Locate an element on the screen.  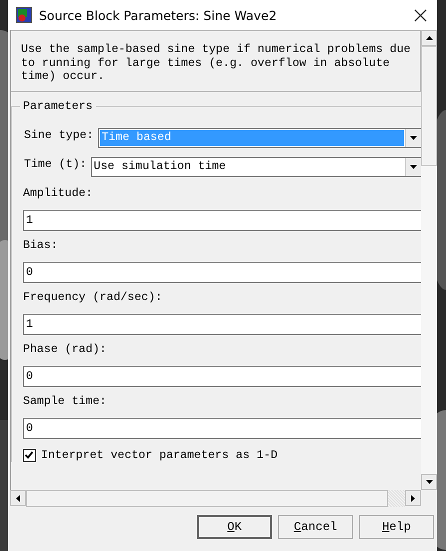
dropdown-value: Time based is located at coordinates (252, 138).